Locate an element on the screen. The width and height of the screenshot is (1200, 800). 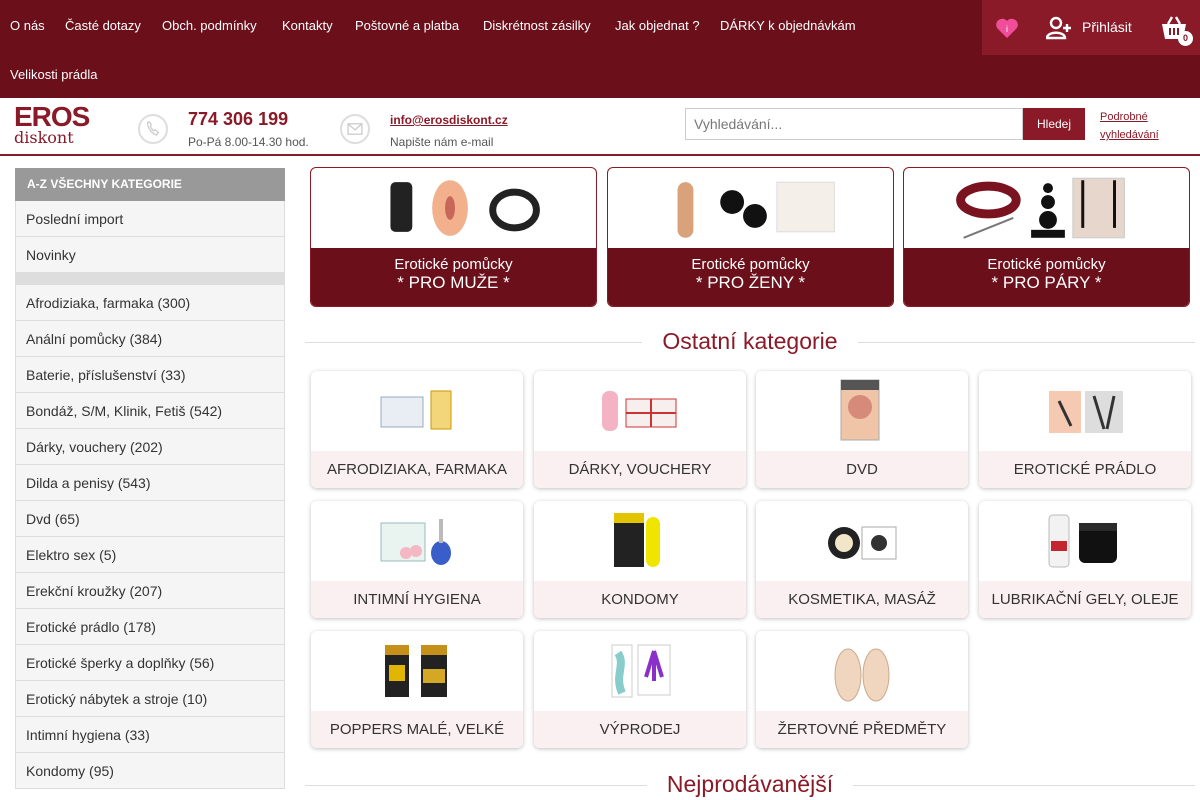
nav-link-discretion: Diskrétnost zásilky is located at coordinates (537, 25).